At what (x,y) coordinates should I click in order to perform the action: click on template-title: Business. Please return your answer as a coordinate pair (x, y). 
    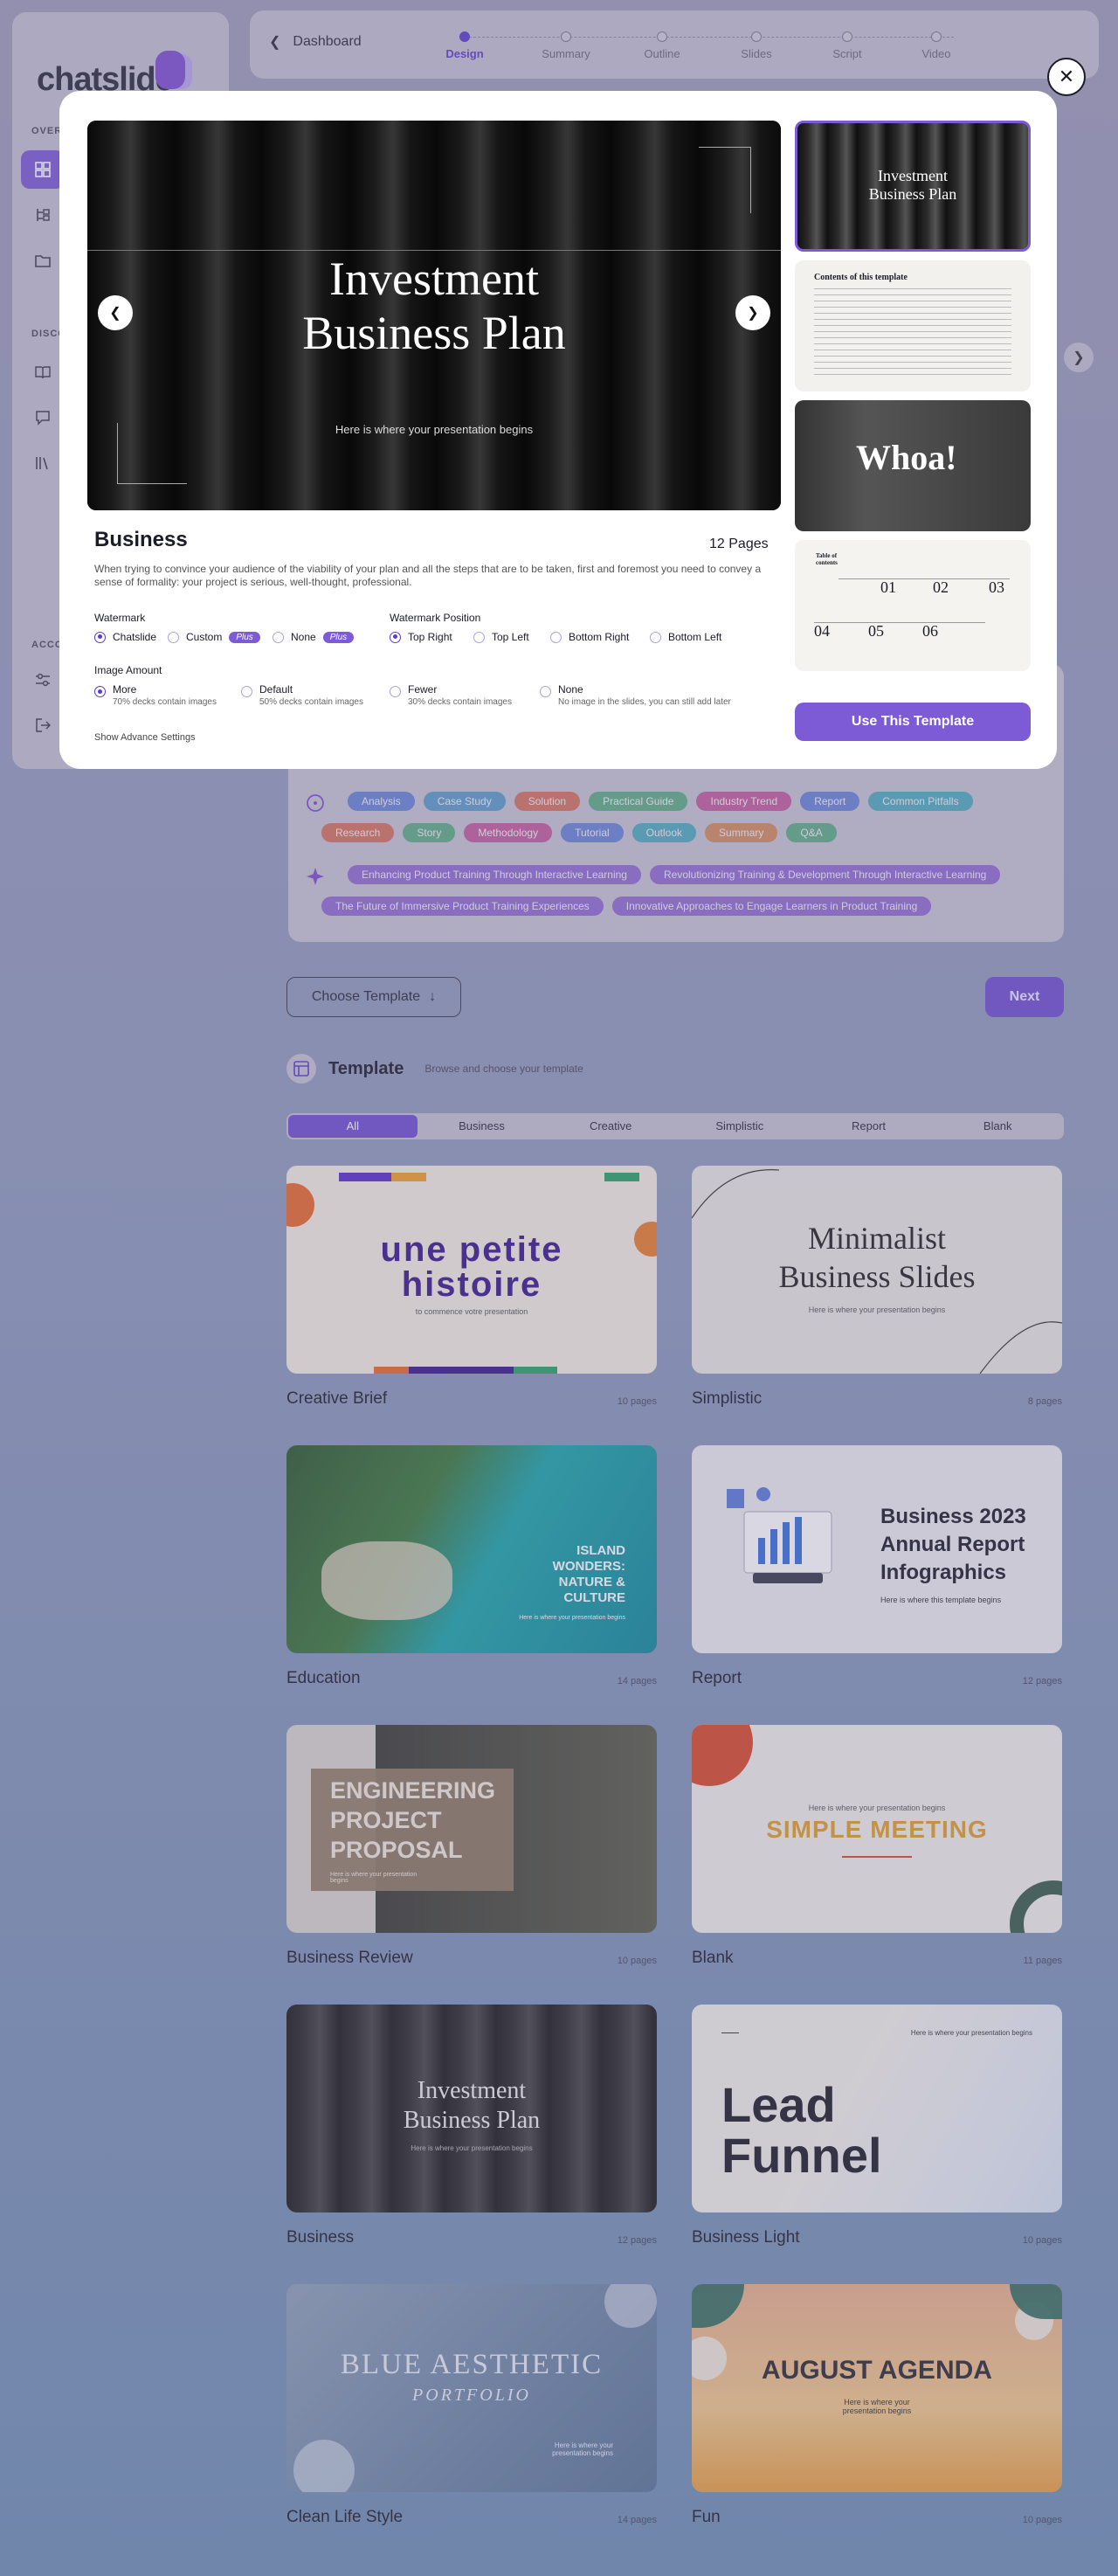
    Looking at the image, I should click on (141, 539).